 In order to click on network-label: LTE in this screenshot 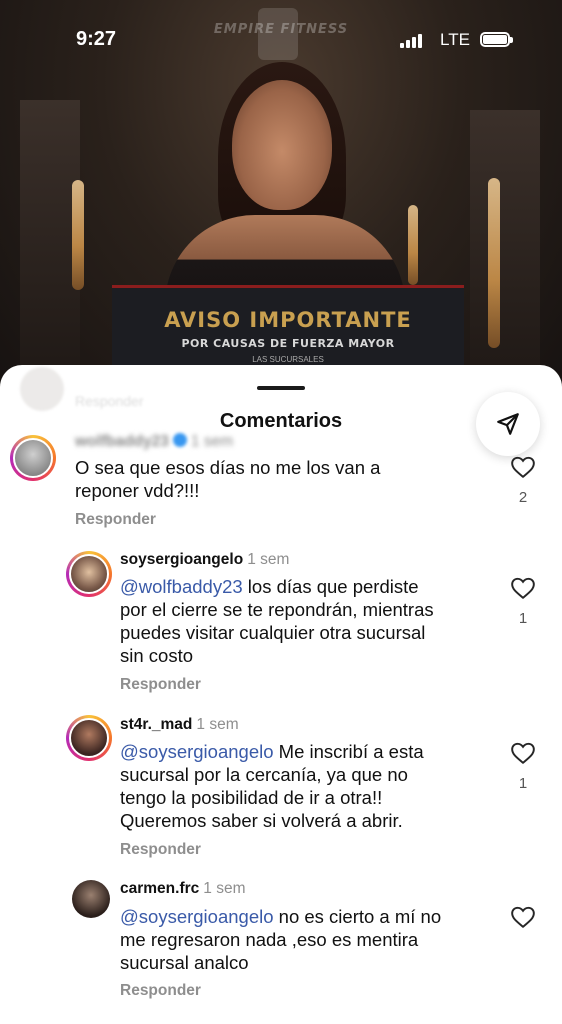, I will do `click(455, 39)`.